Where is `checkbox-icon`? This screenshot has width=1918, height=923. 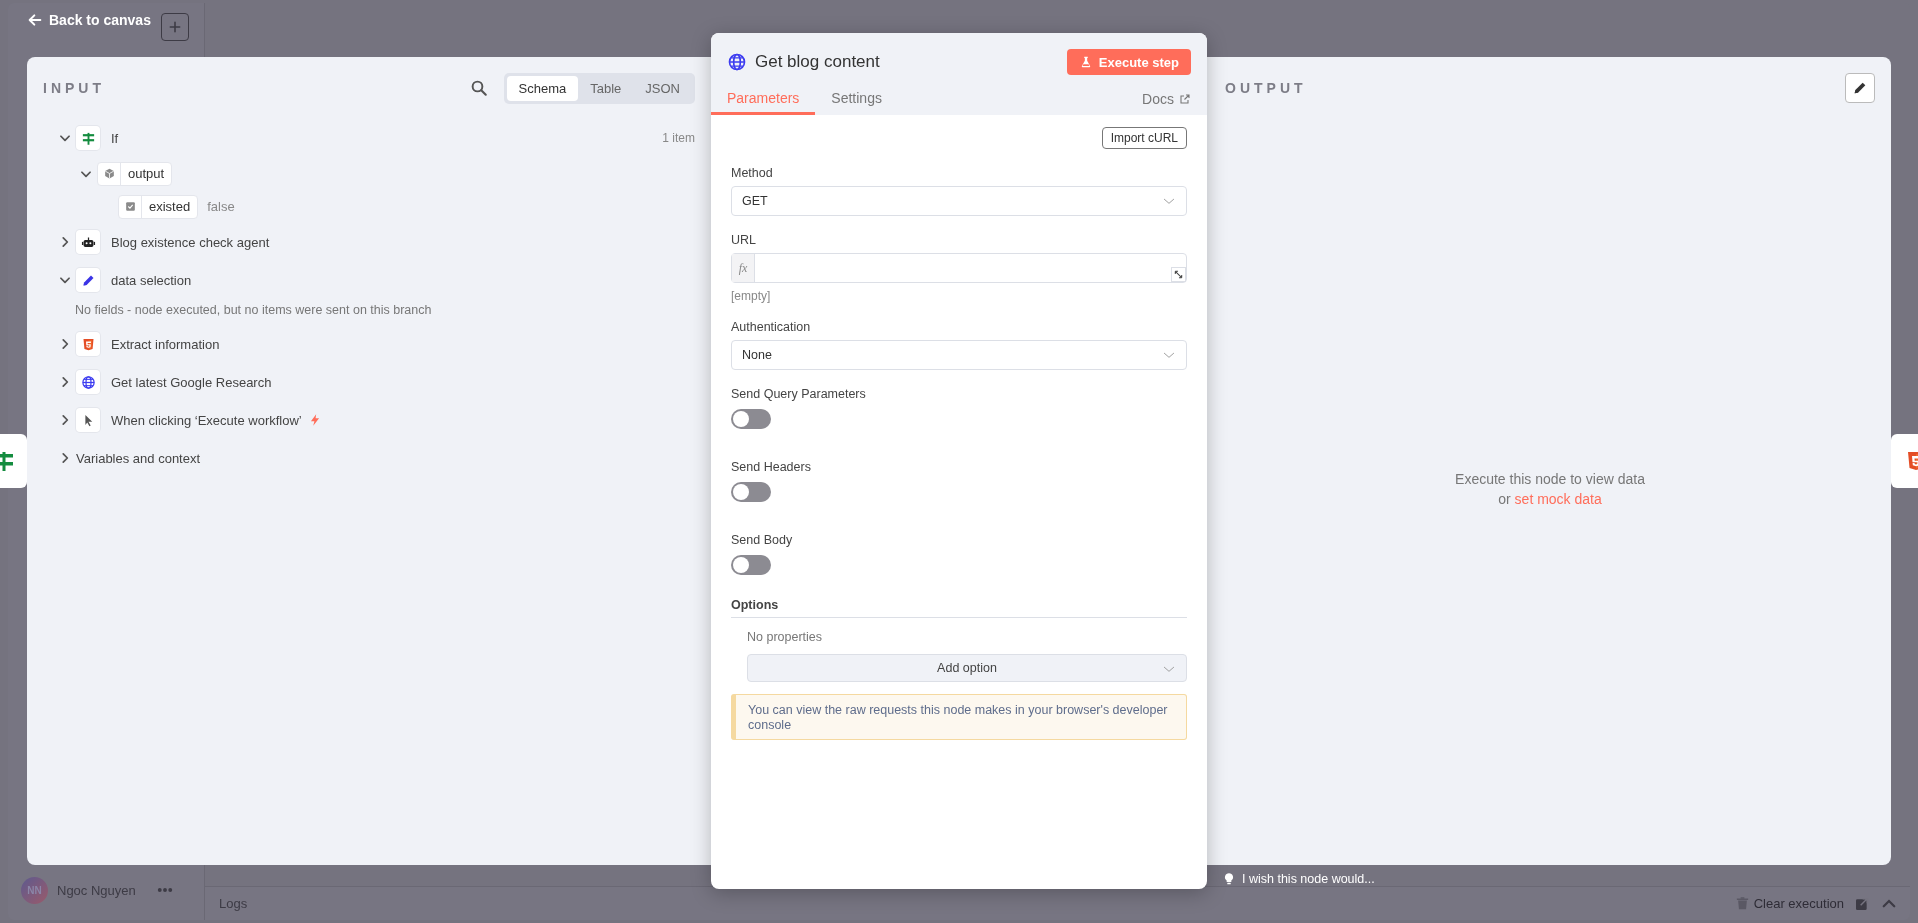 checkbox-icon is located at coordinates (130, 206).